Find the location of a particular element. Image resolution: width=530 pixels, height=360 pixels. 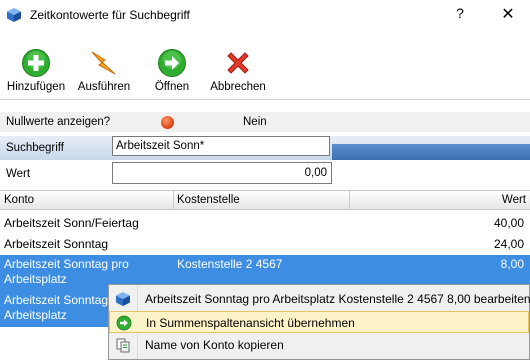

cell-konto: Arbeitszeit Sonn/Feiertag is located at coordinates (71, 223).